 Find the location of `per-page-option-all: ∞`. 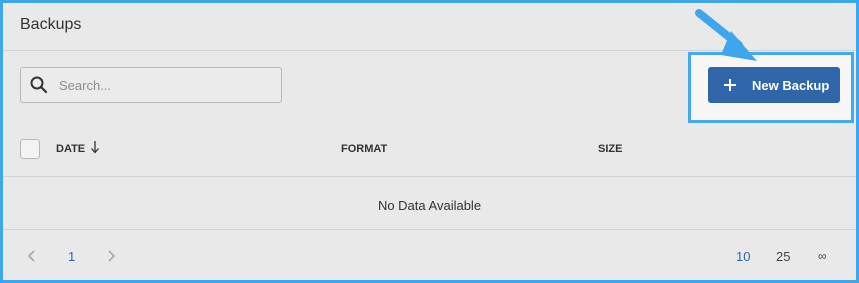

per-page-option-all: ∞ is located at coordinates (822, 256).